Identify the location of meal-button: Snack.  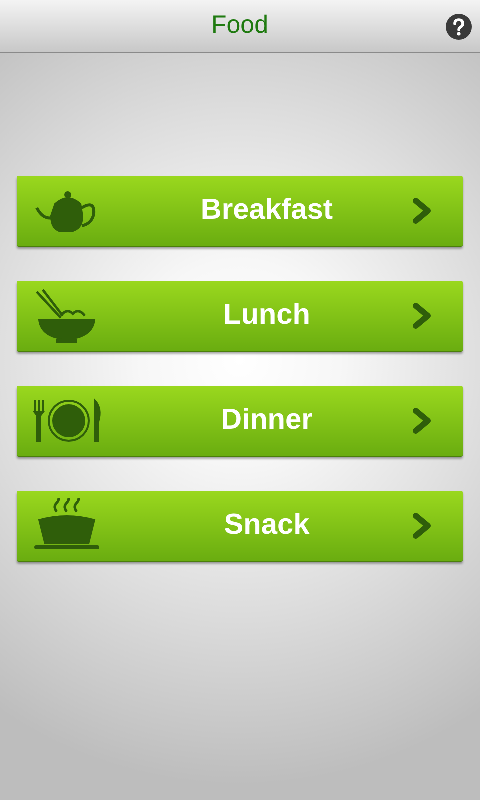
(240, 526).